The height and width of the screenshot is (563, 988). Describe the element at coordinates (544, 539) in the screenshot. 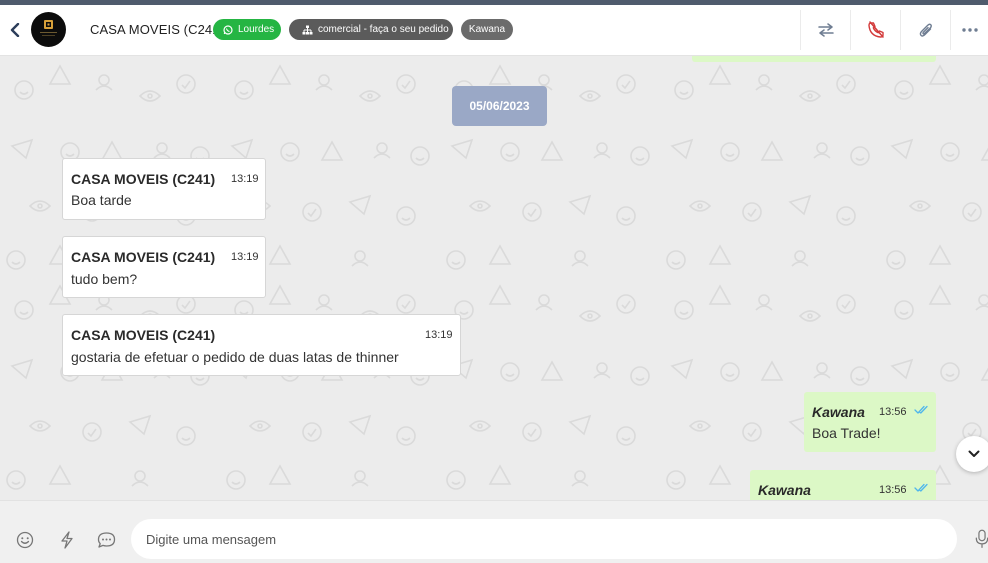

I see `message-input` at that location.